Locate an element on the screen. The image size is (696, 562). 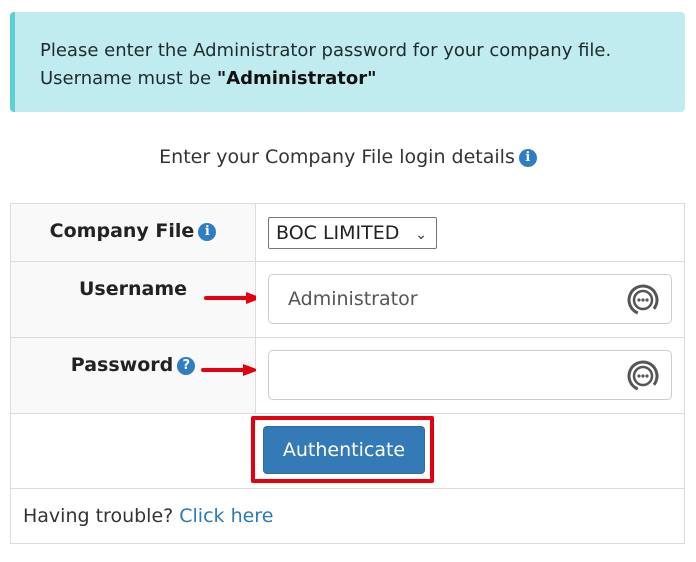
company-file-select: BOC LIMITED ⌄ is located at coordinates (352, 233).